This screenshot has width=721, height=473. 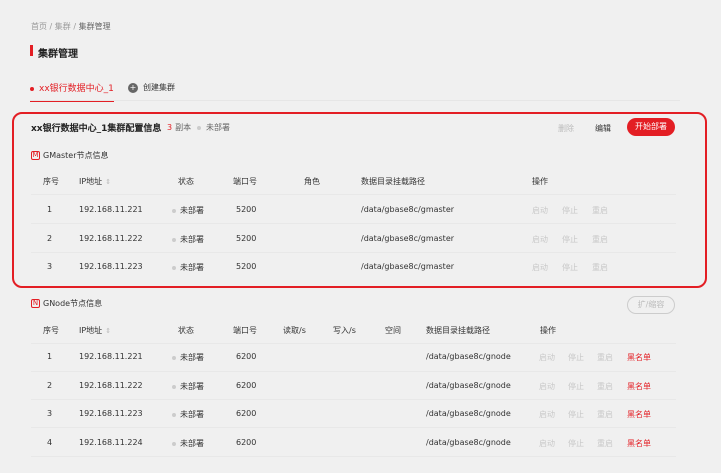 What do you see at coordinates (111, 266) in the screenshot?
I see `cell-ip: 192.168.11.223` at bounding box center [111, 266].